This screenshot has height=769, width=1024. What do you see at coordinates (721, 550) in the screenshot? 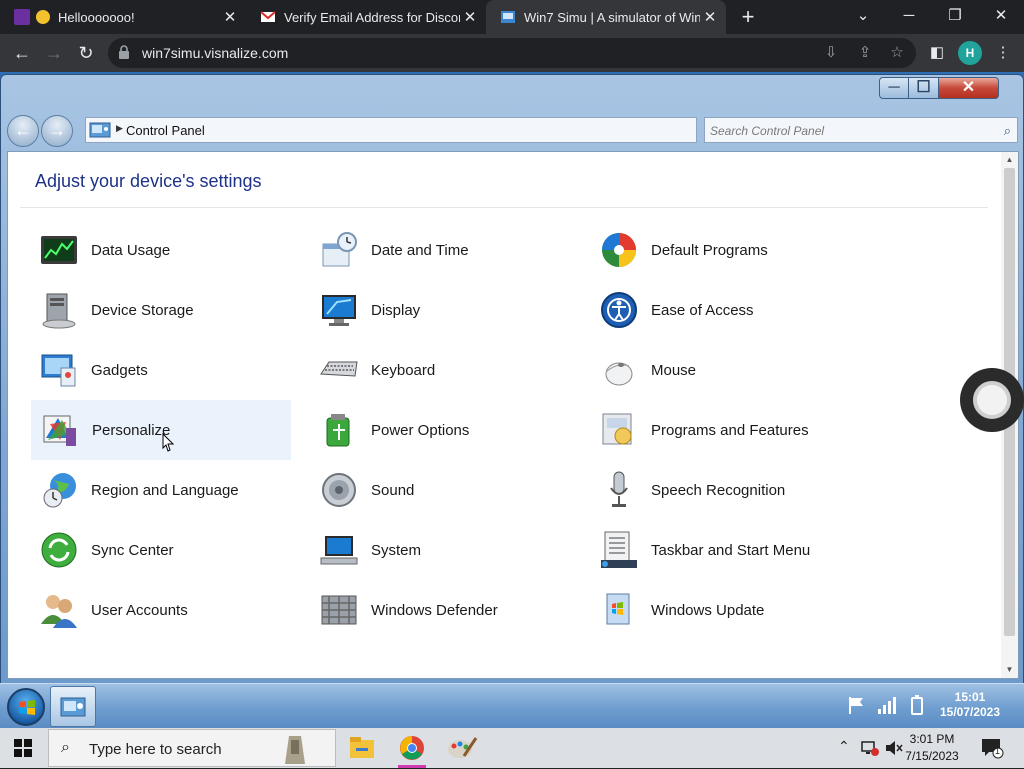
I see `settings-item-taskbar-and-start-menu: Taskbar and Start Menu` at bounding box center [721, 550].